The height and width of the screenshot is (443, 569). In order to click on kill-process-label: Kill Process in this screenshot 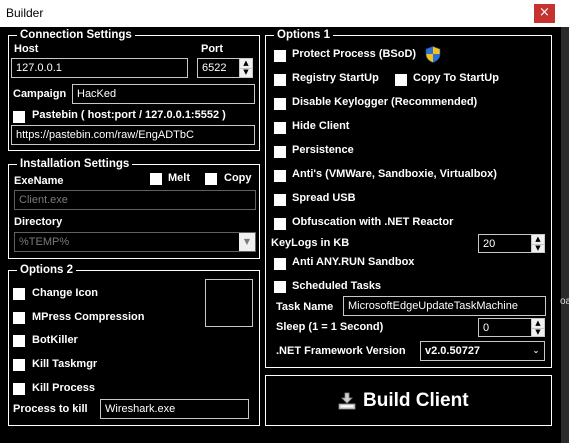, I will do `click(63, 388)`.